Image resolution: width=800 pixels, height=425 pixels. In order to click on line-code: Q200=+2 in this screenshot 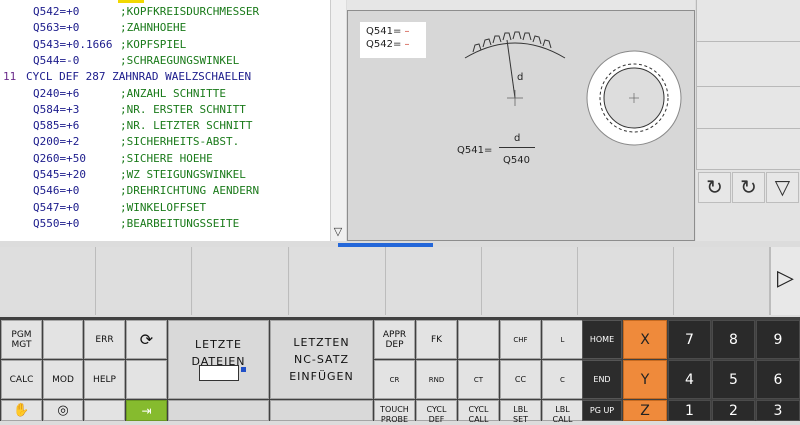, I will do `click(56, 142)`.